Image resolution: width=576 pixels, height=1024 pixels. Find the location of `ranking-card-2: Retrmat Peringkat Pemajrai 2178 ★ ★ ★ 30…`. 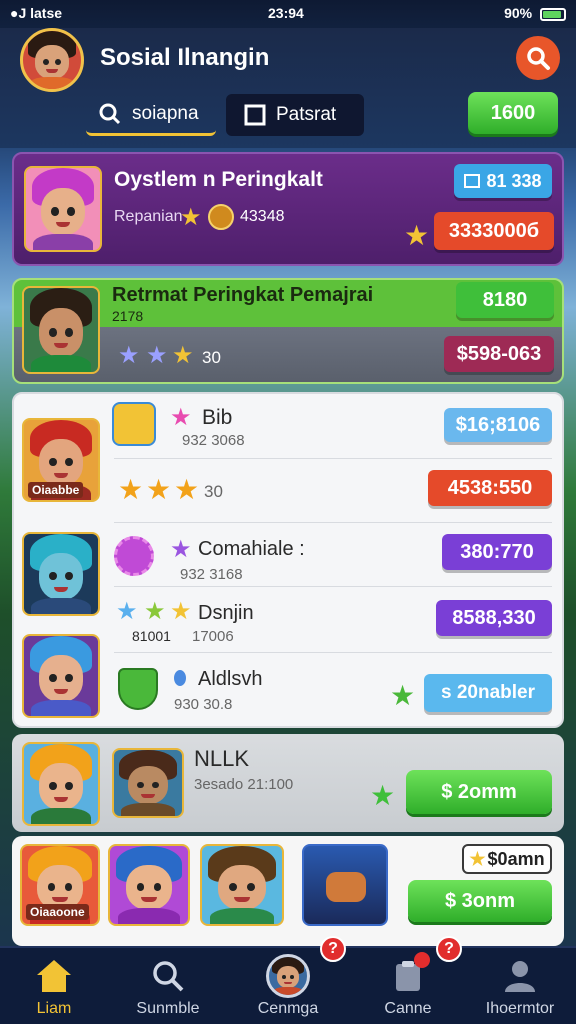

ranking-card-2: Retrmat Peringkat Pemajrai 2178 ★ ★ ★ 30… is located at coordinates (288, 331).